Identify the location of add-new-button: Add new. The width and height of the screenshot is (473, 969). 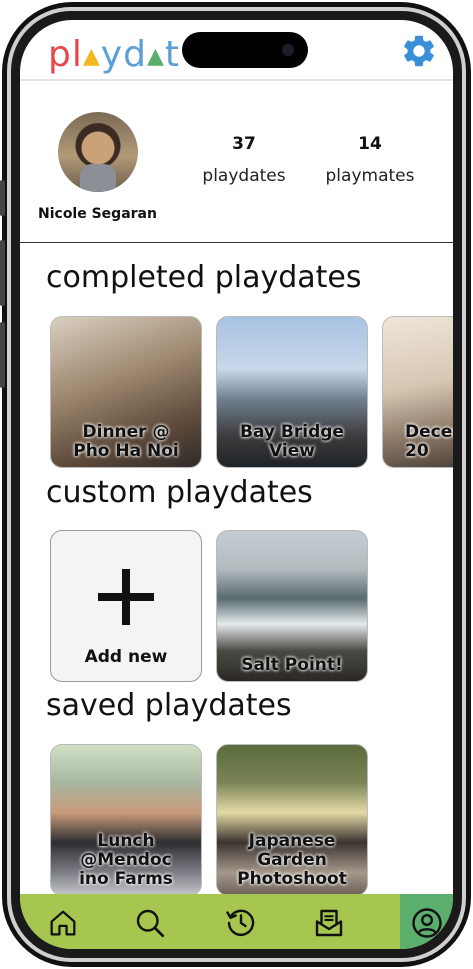
(126, 606).